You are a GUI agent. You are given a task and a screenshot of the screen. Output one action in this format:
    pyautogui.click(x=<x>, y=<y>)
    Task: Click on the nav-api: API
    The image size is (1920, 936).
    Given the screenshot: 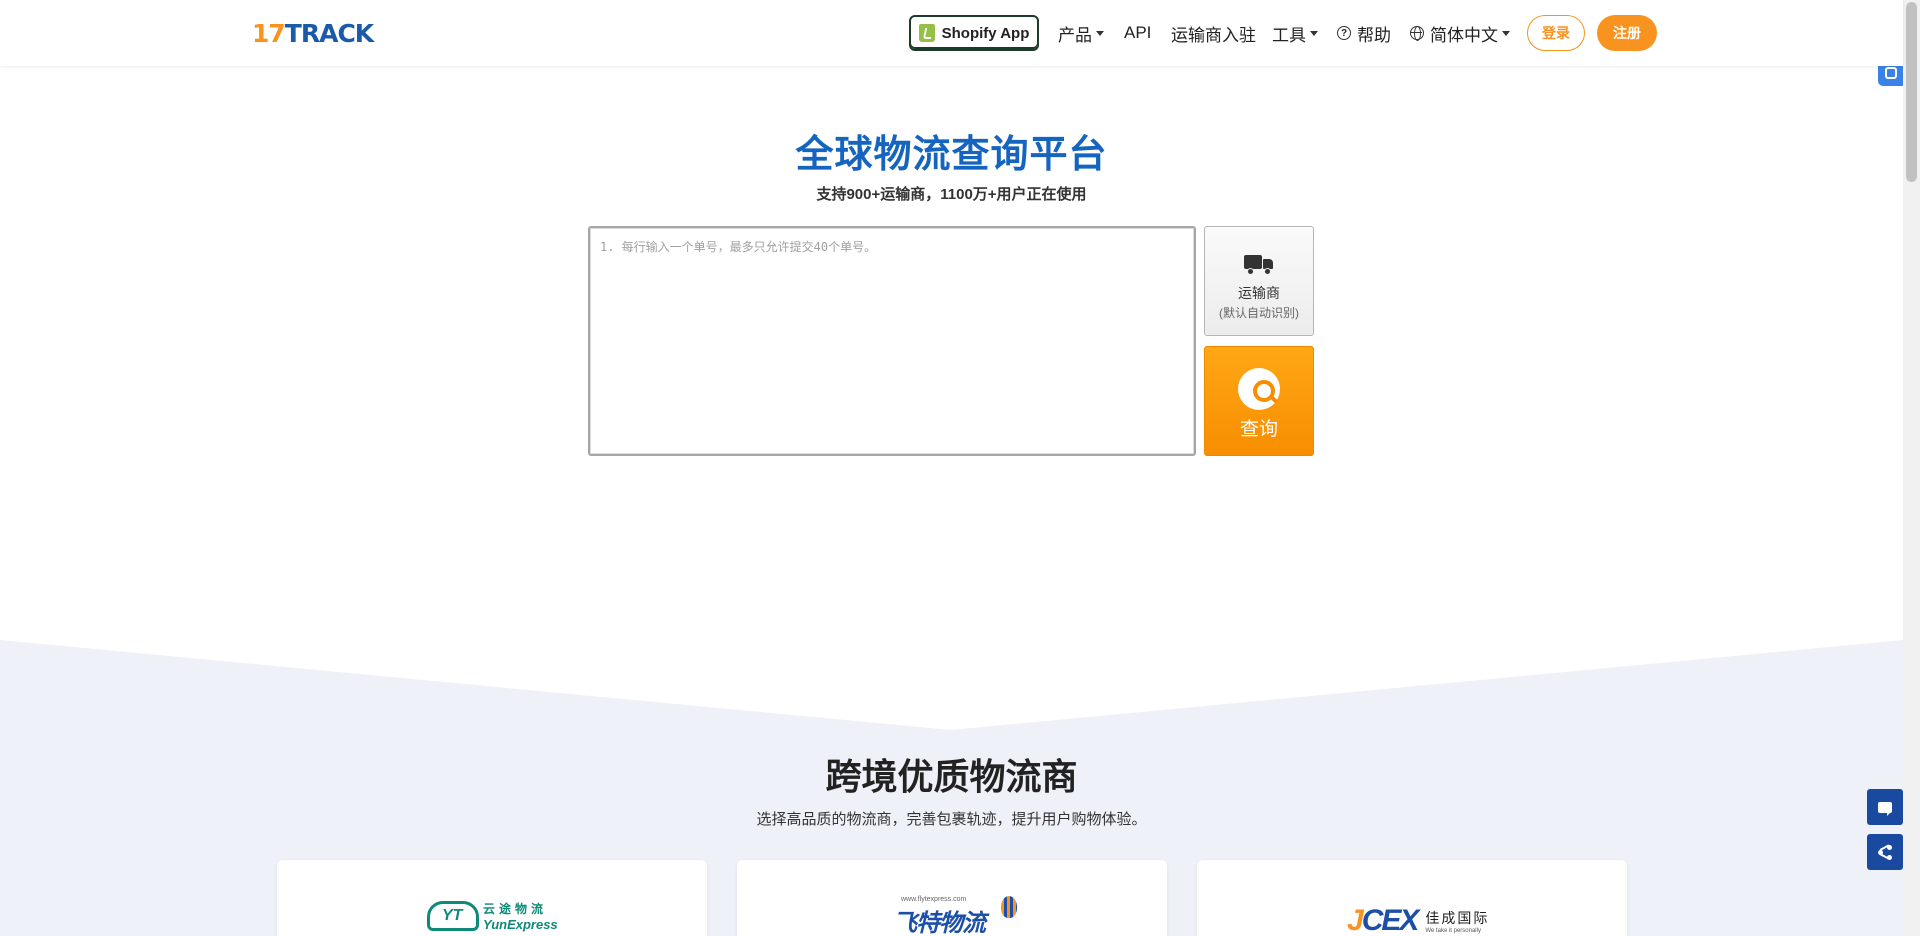 What is the action you would take?
    pyautogui.click(x=1137, y=33)
    